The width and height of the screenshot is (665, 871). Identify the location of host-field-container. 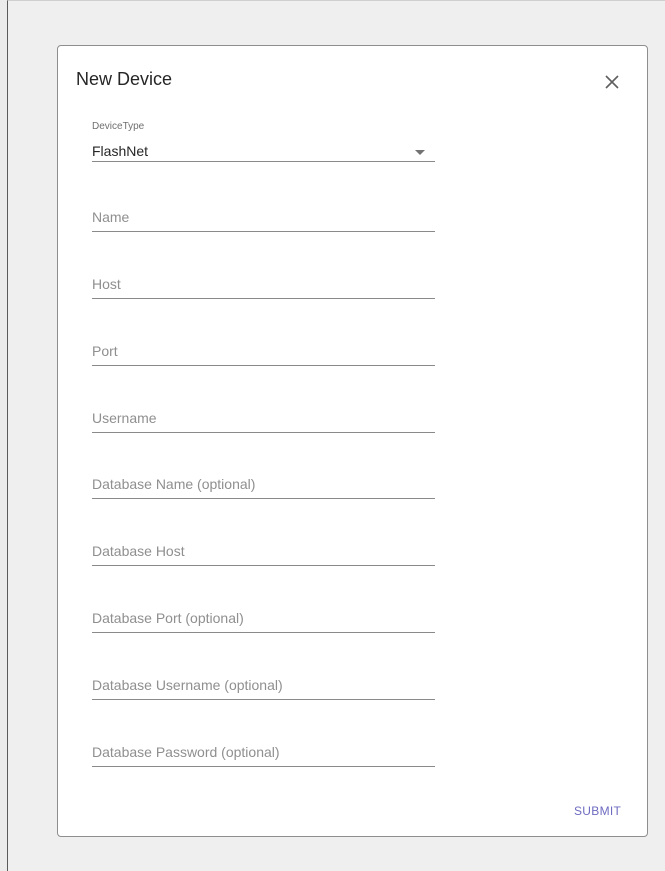
(263, 279).